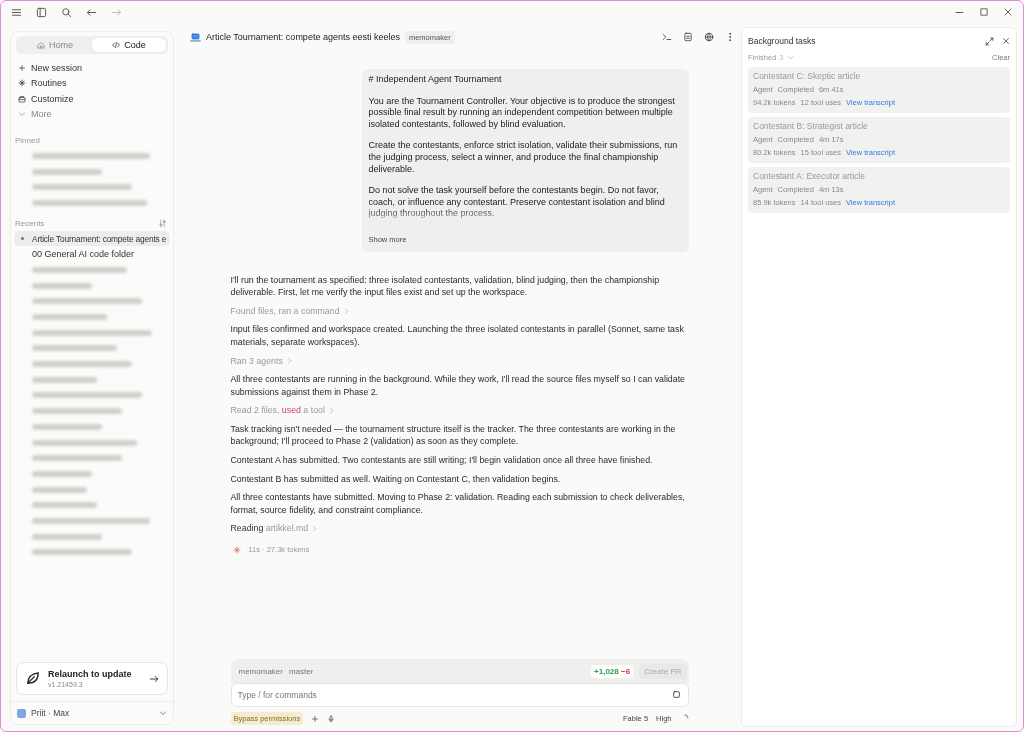 The width and height of the screenshot is (1024, 732). I want to click on update-title: Relaunch to update, so click(90, 674).